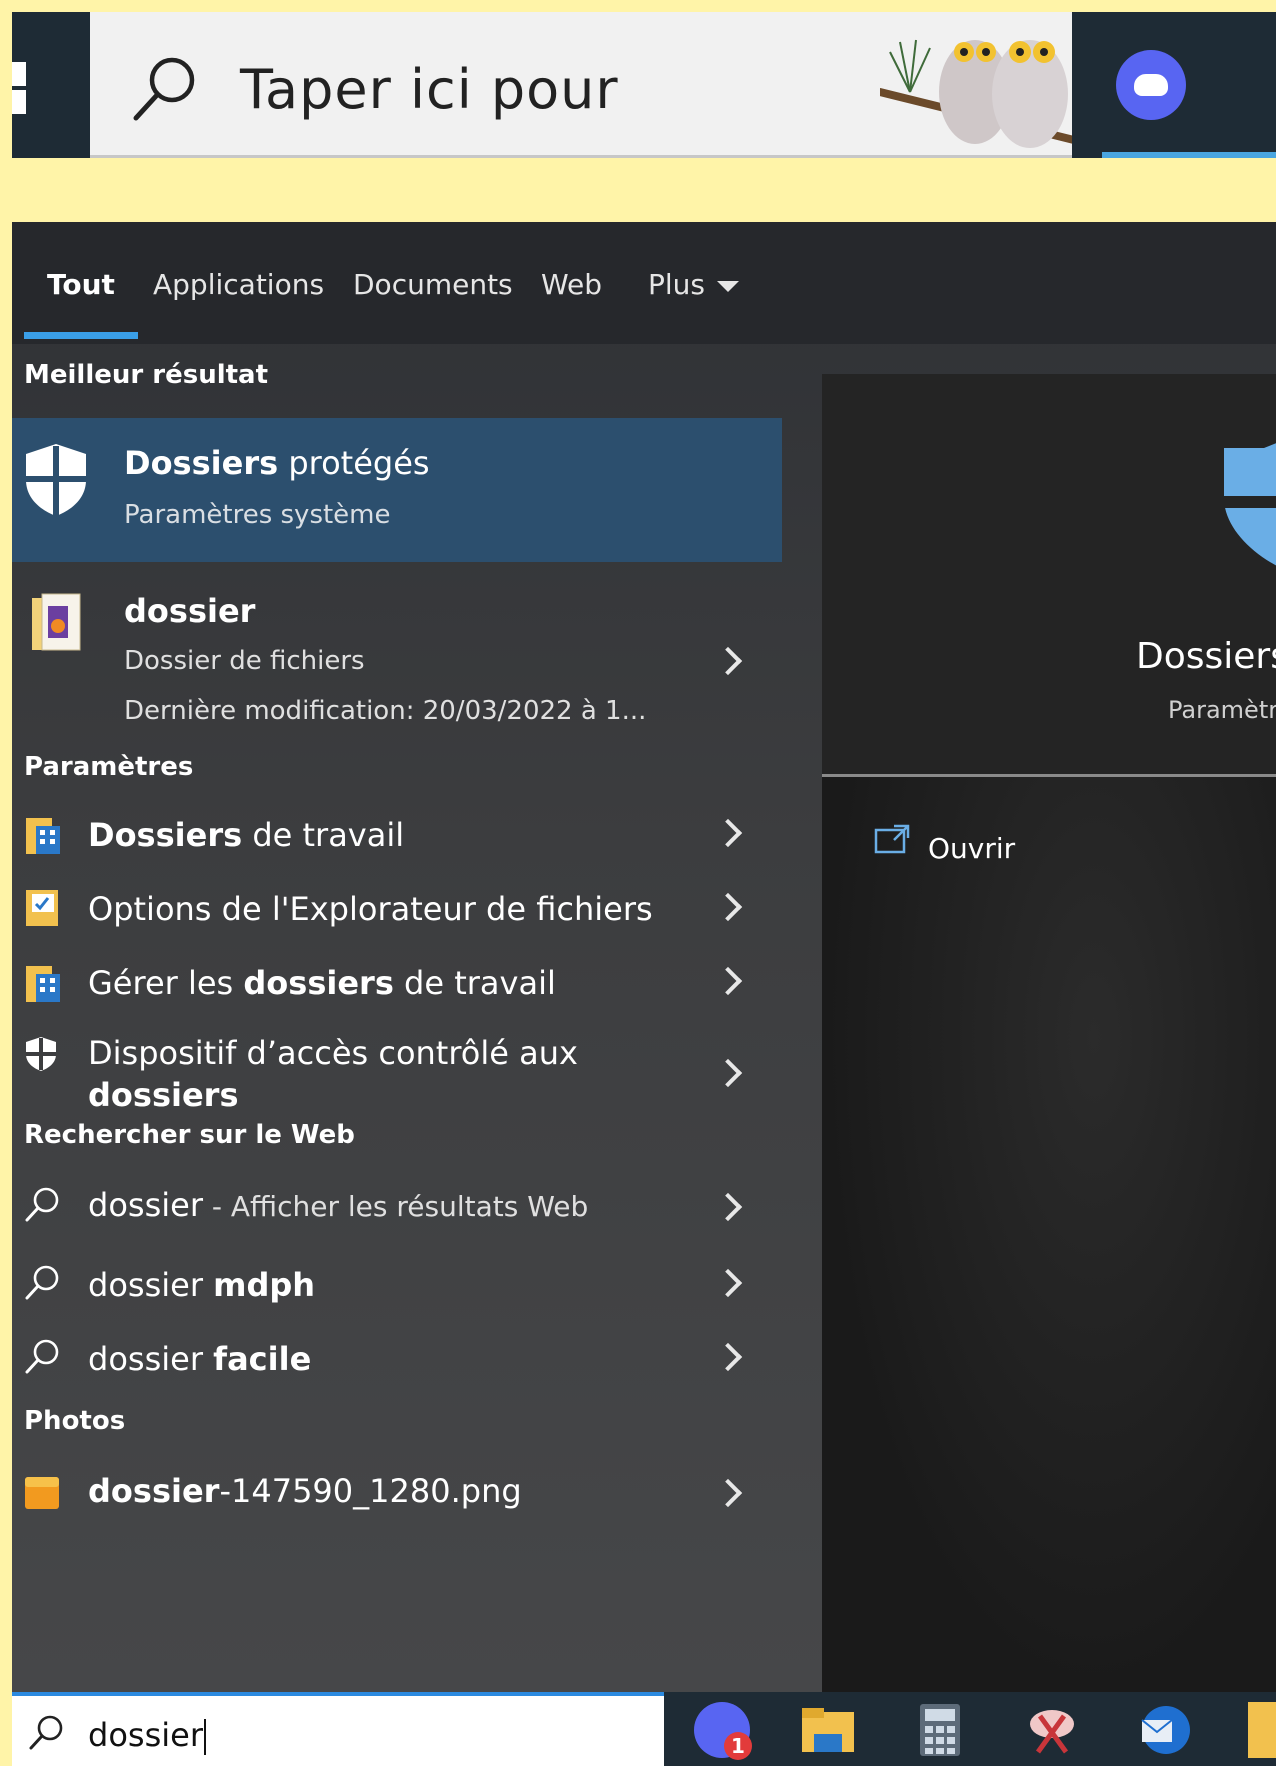 This screenshot has height=1766, width=1276. What do you see at coordinates (1049, 775) in the screenshot?
I see `preview-divider` at bounding box center [1049, 775].